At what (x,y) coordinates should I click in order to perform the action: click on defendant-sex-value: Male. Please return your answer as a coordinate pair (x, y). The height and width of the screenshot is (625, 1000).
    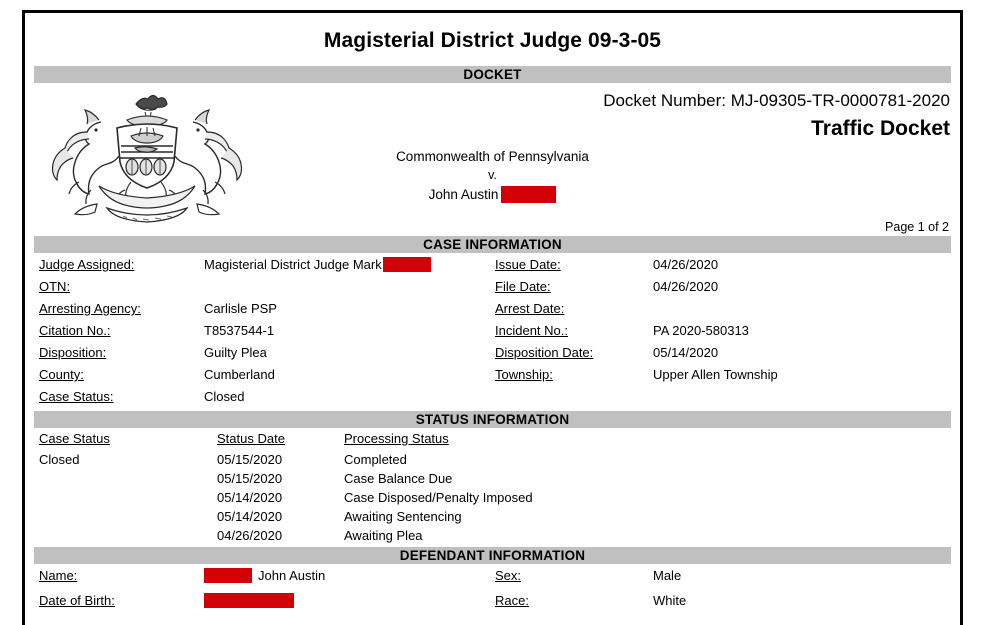
    Looking at the image, I should click on (667, 575).